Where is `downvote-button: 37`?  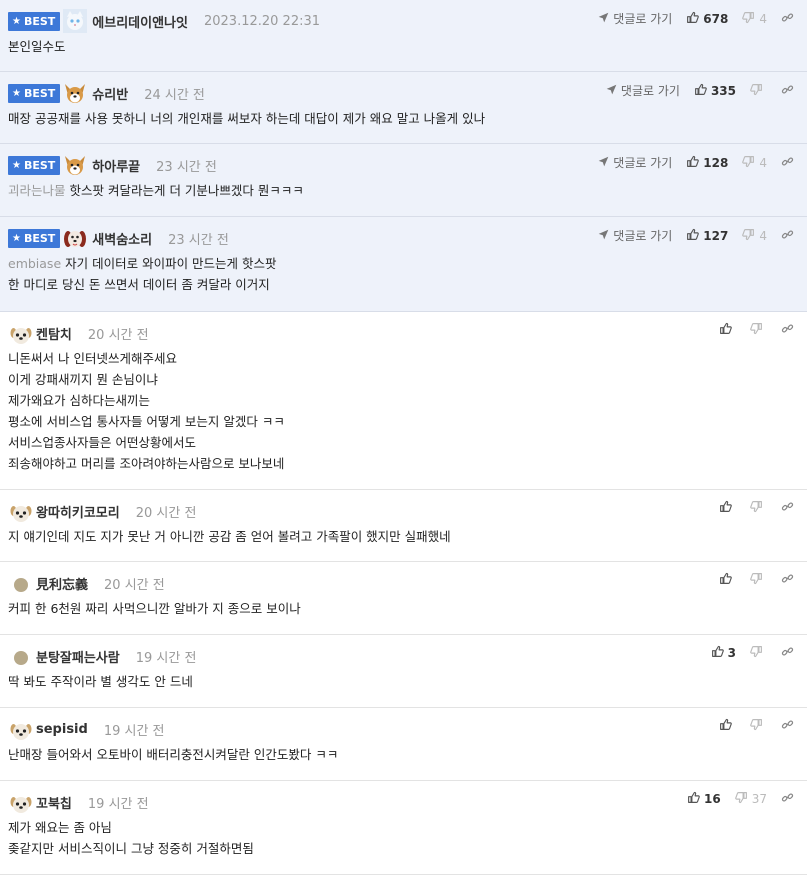 downvote-button: 37 is located at coordinates (750, 799).